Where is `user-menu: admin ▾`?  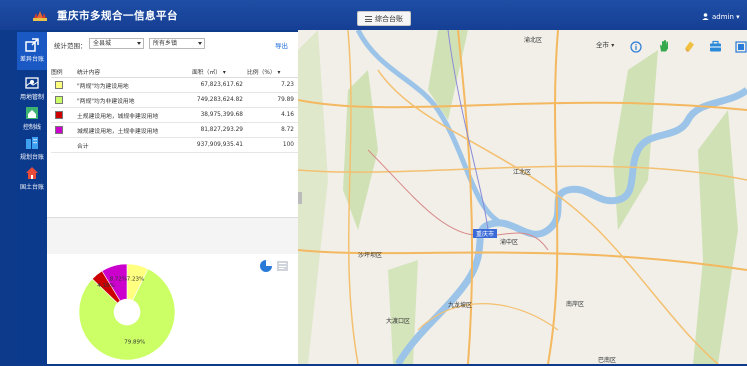
user-menu: admin ▾ is located at coordinates (721, 17).